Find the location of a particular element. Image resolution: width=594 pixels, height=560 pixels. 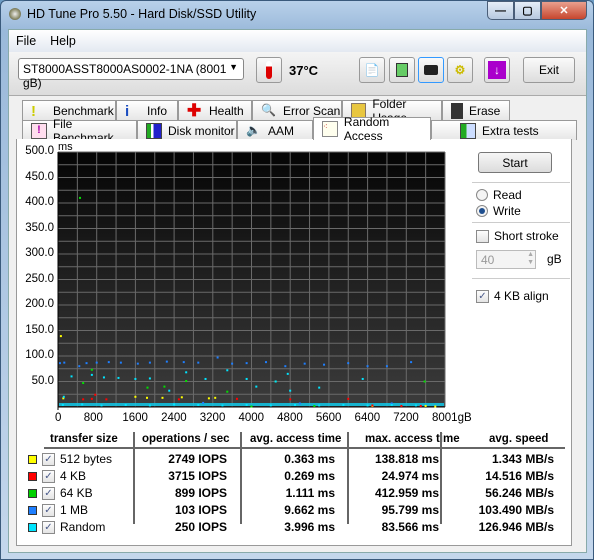

max-access-time: 412.959 ms is located at coordinates (406, 493).